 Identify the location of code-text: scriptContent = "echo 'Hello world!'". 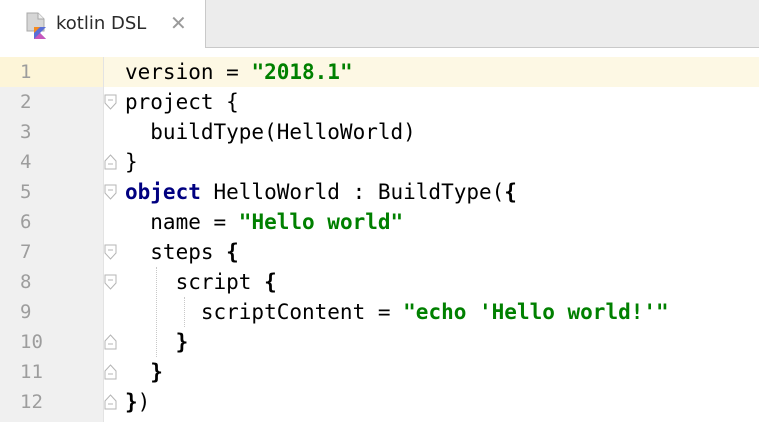
(397, 312).